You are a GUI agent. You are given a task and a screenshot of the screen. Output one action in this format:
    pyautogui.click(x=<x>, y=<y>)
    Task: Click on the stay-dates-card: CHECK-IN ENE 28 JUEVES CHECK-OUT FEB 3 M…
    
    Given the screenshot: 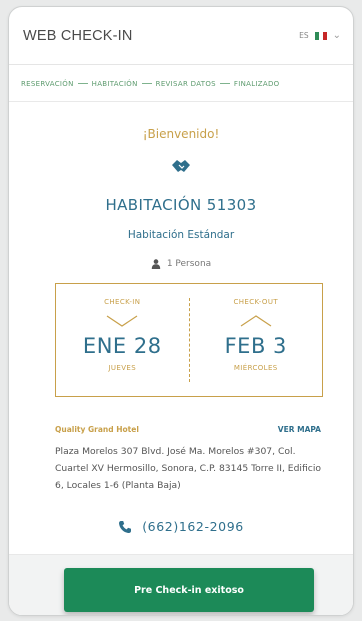 What is the action you would take?
    pyautogui.click(x=189, y=340)
    